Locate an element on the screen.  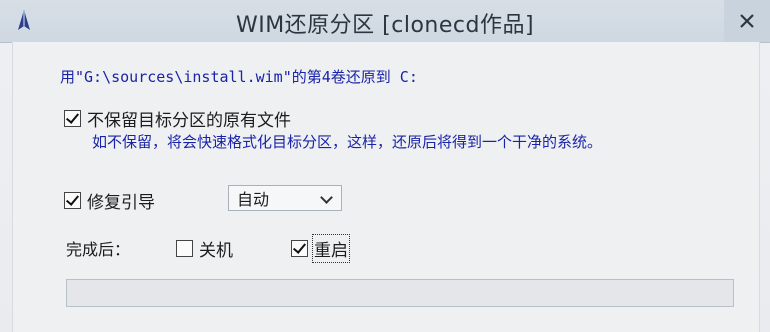
chevron-down-icon is located at coordinates (326, 197).